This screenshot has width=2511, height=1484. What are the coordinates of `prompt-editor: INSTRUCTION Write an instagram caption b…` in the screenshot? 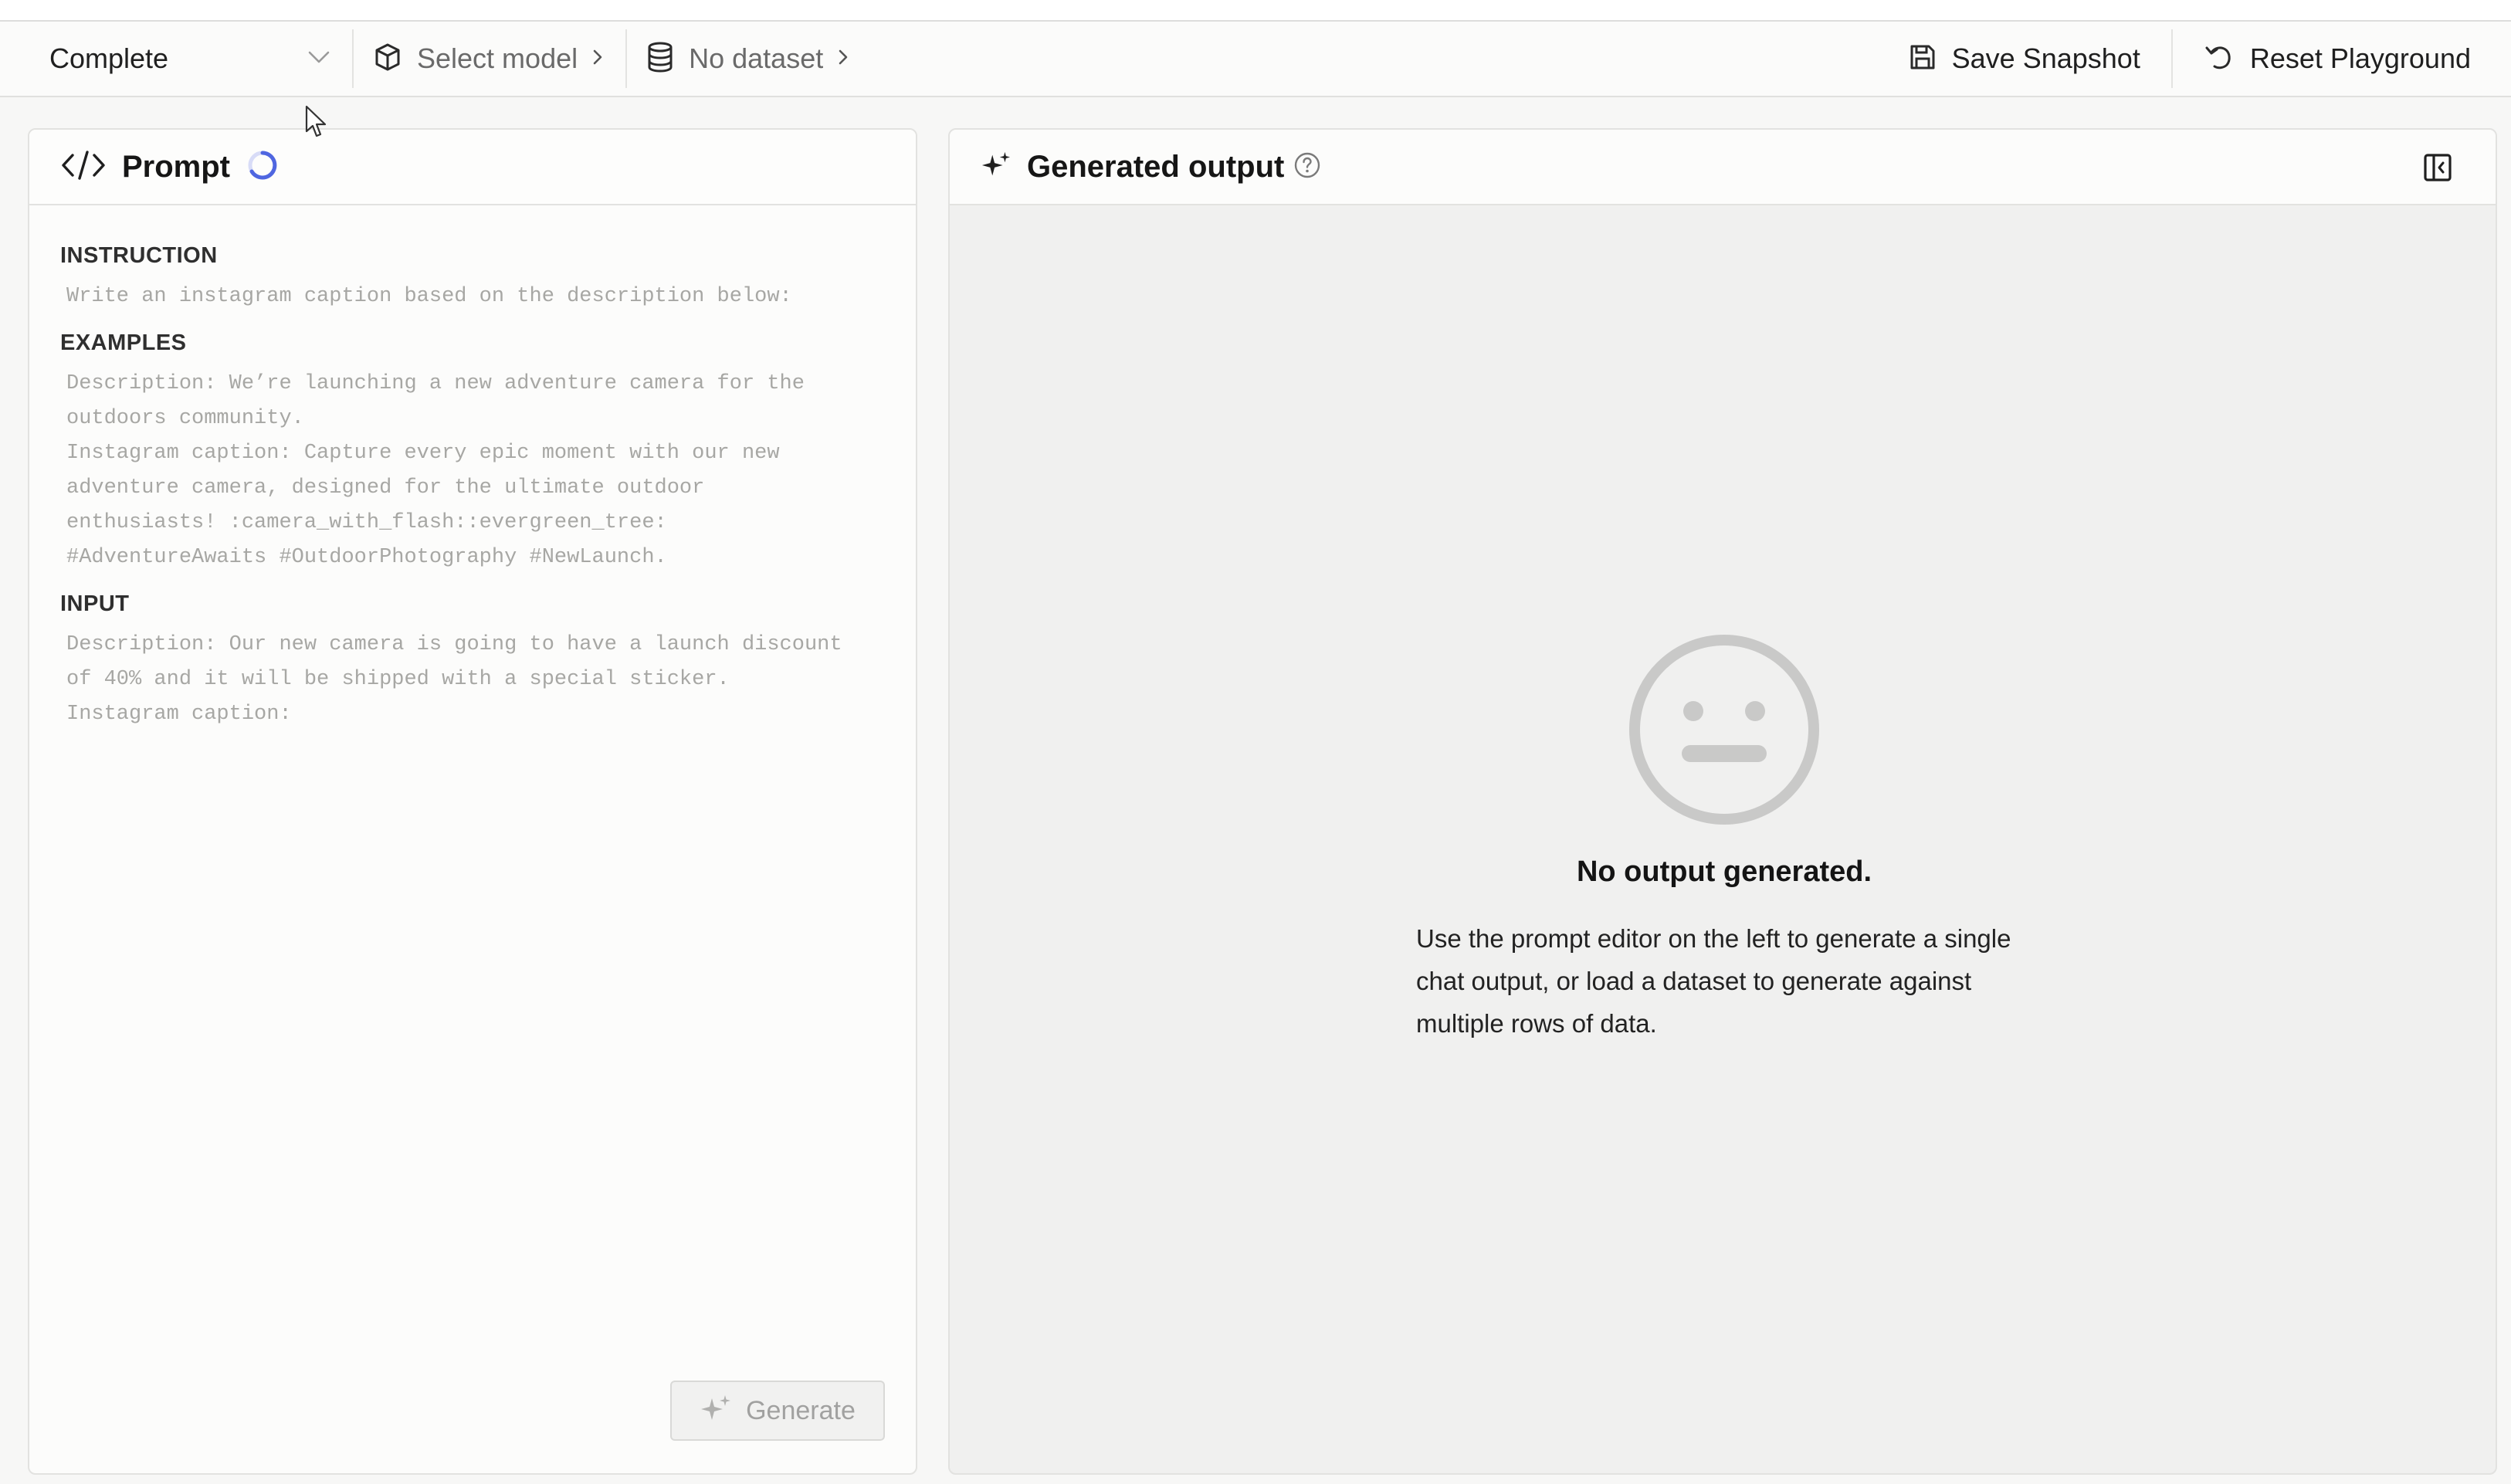 It's located at (472, 468).